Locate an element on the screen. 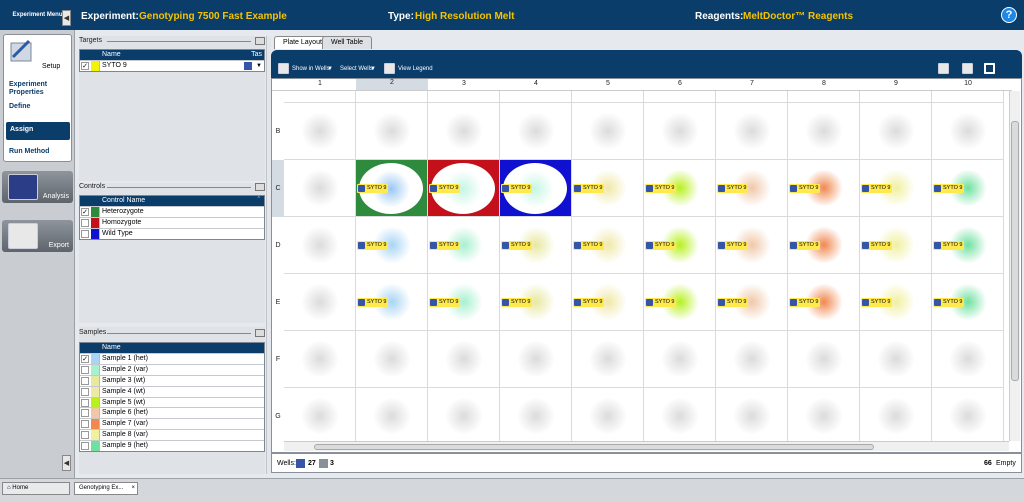 This screenshot has height=502, width=1024. column-header: 5 is located at coordinates (608, 83).